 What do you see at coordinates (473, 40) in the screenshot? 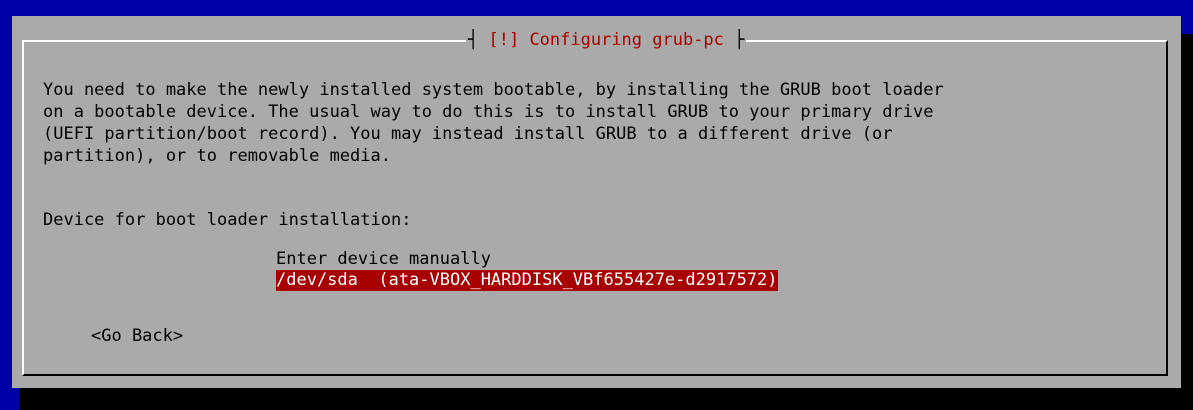
I see `title-left-tee: ┤` at bounding box center [473, 40].